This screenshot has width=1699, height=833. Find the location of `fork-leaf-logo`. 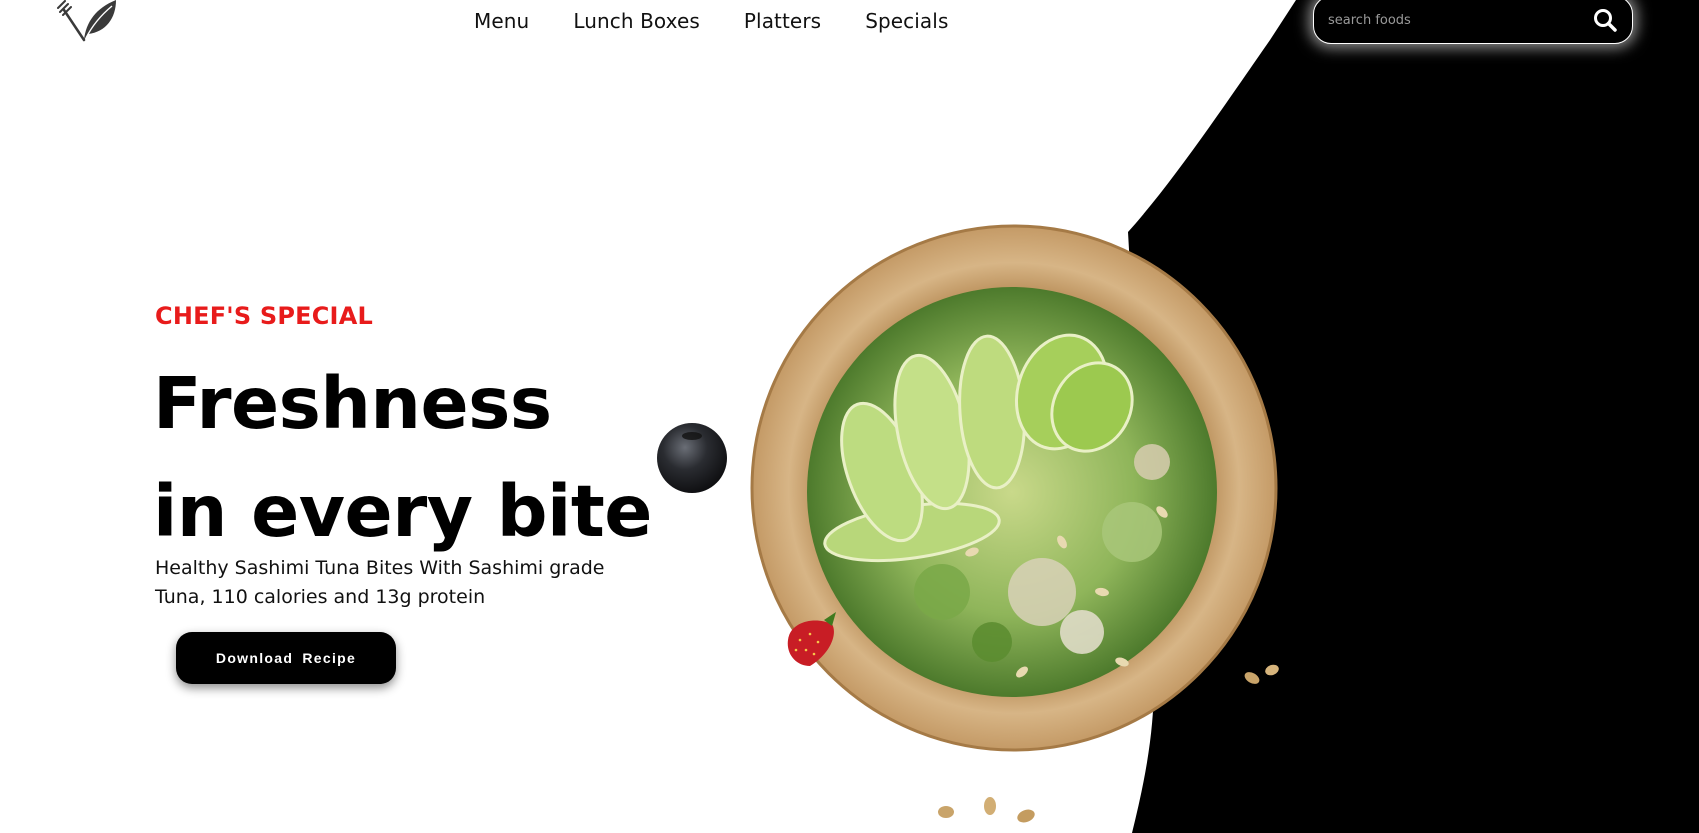

fork-leaf-logo is located at coordinates (87, 22).